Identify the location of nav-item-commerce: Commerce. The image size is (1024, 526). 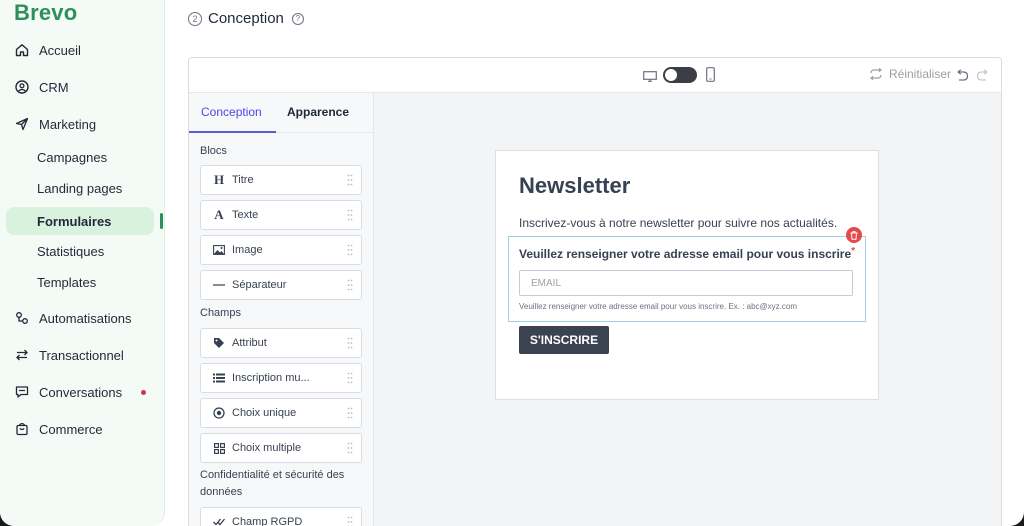
(82, 429).